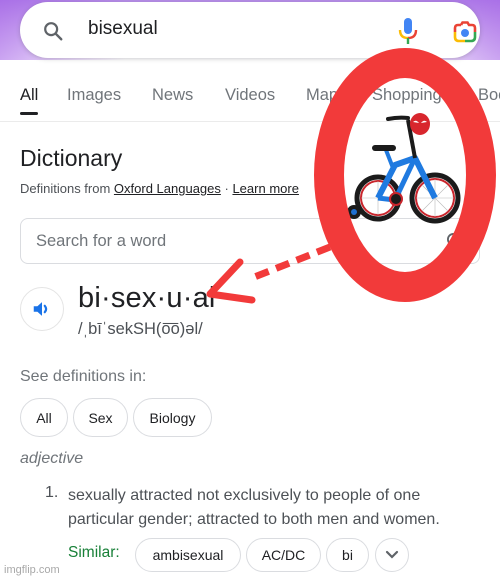 This screenshot has height=581, width=500. I want to click on pronunciation-button, so click(42, 309).